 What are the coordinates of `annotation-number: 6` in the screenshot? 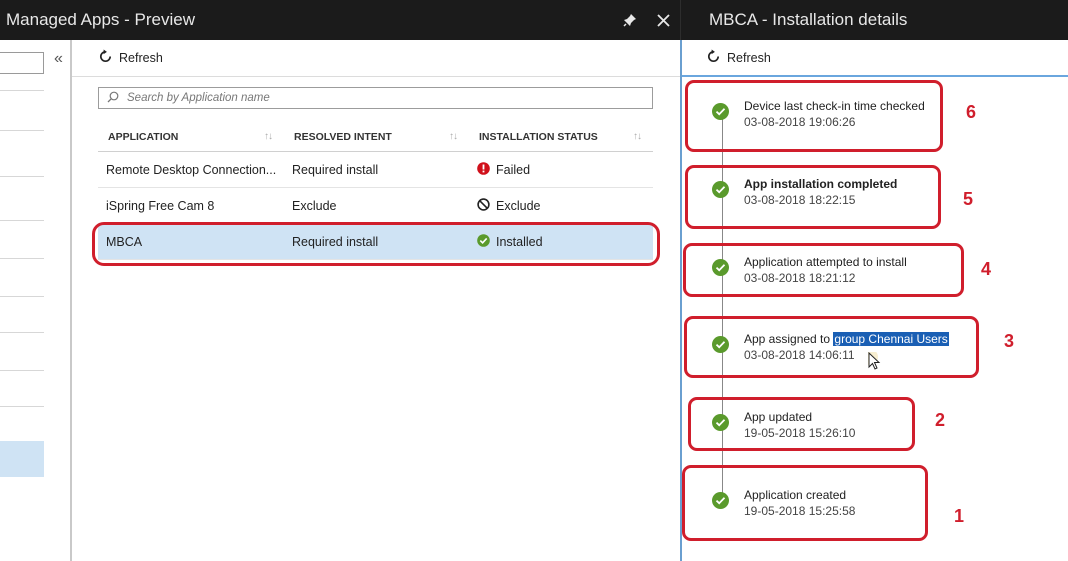 It's located at (971, 112).